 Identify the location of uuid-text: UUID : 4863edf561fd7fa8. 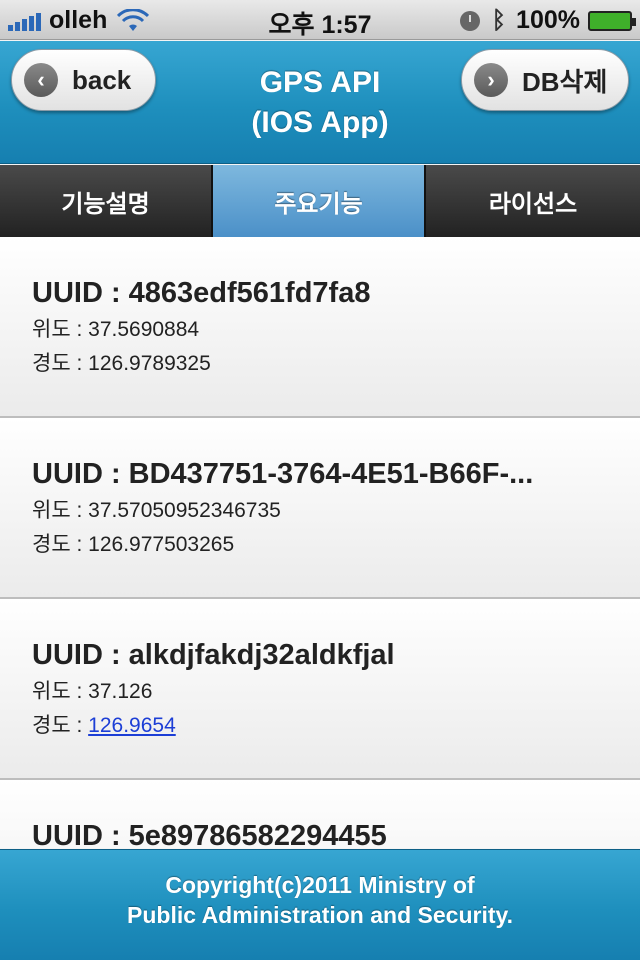
(201, 293).